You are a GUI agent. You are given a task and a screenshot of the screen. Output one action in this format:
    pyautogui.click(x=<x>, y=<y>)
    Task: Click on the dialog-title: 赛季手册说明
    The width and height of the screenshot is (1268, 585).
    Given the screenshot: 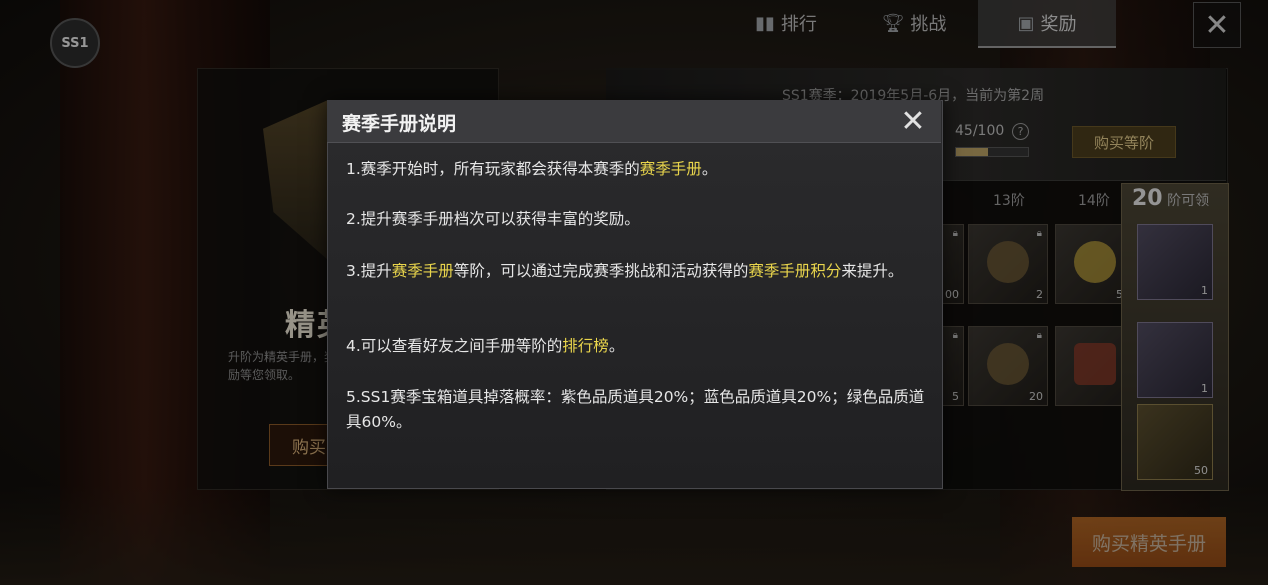 What is the action you would take?
    pyautogui.click(x=399, y=124)
    